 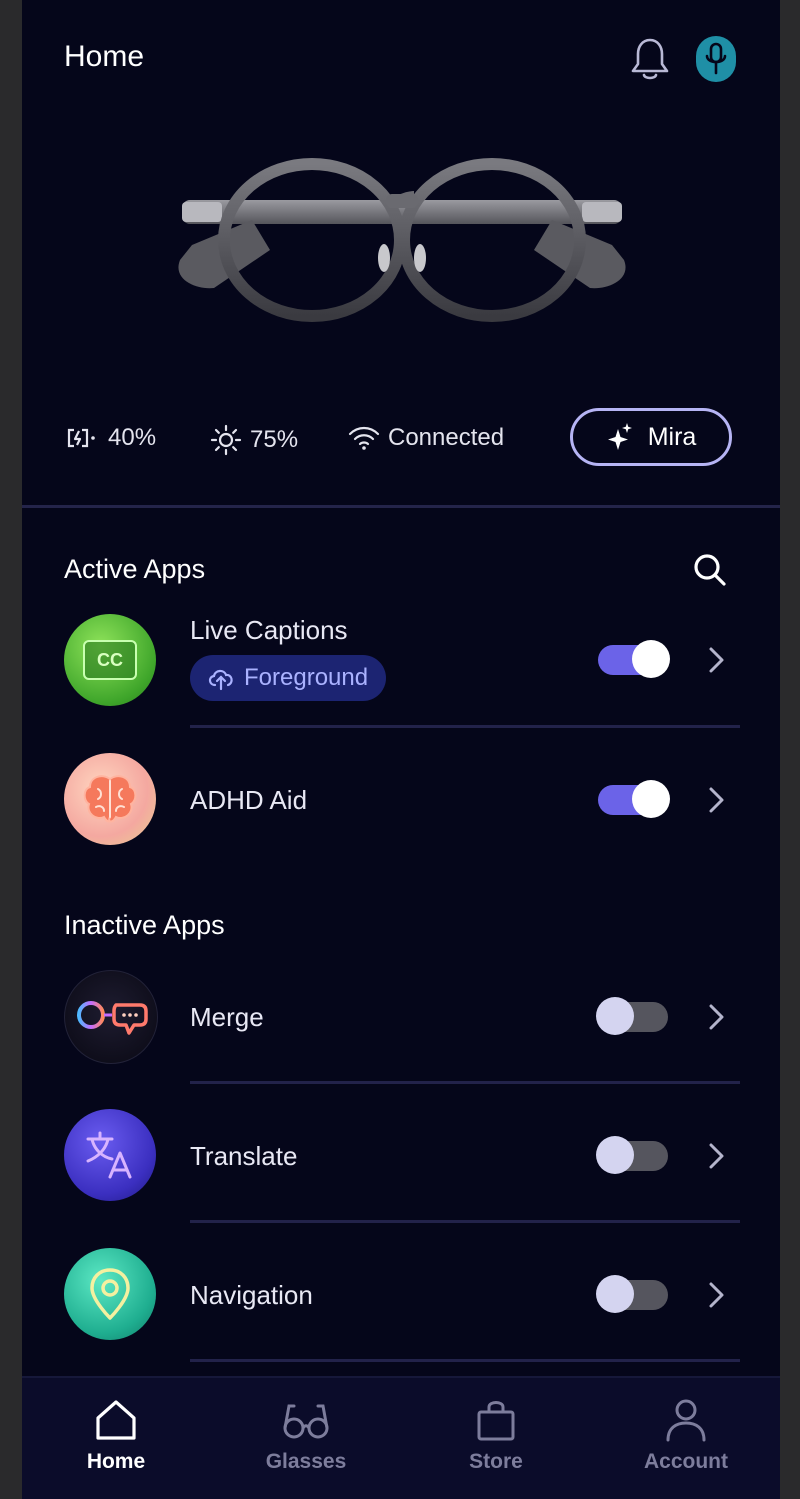 I want to click on cloud-upload-icon, so click(x=220, y=680).